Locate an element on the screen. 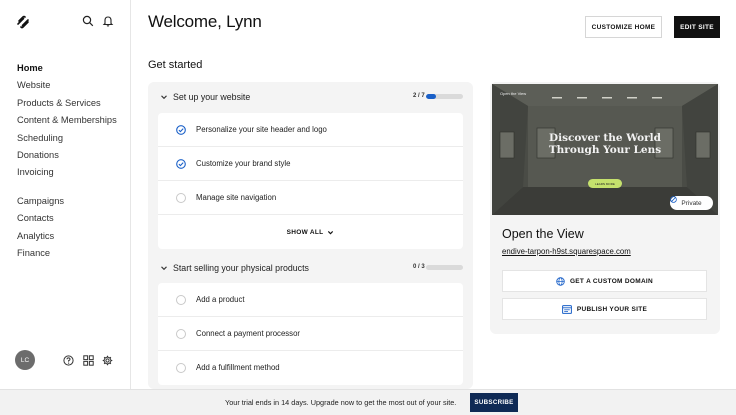 Image resolution: width=736 pixels, height=415 pixels. task-row: Manage site navigation is located at coordinates (310, 198).